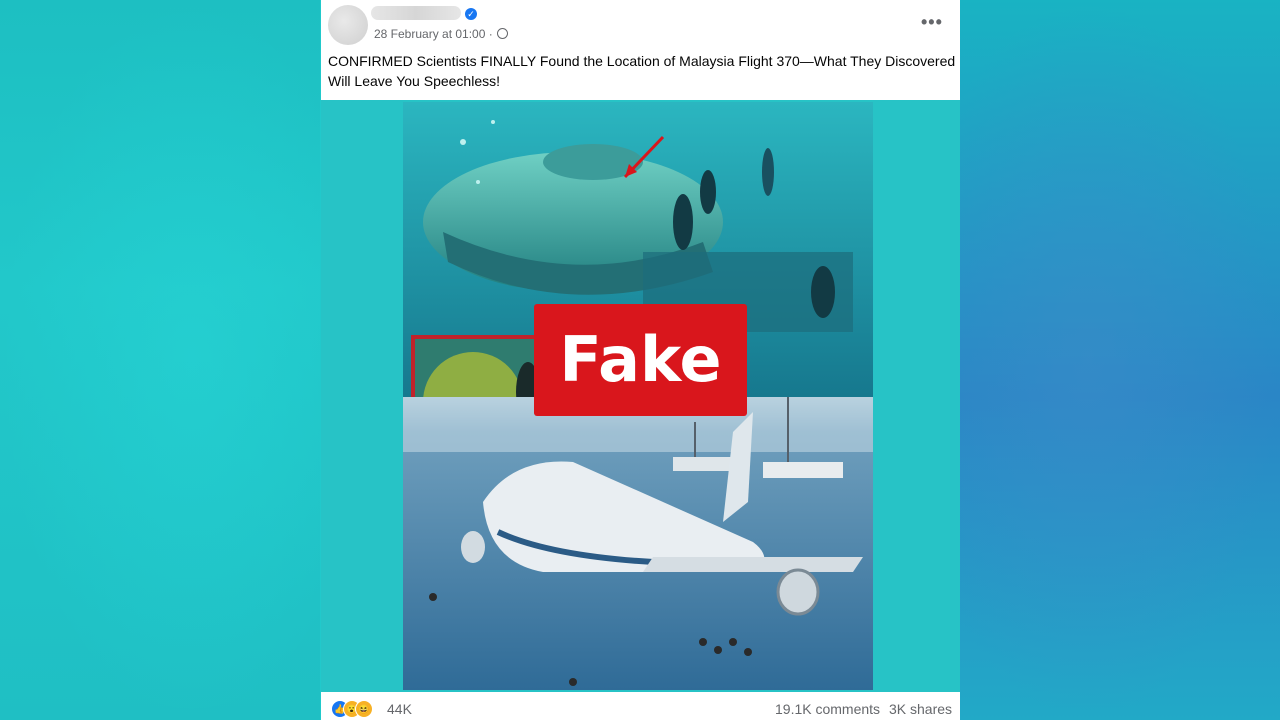  Describe the element at coordinates (399, 709) in the screenshot. I see `reaction-count: 44K` at that location.